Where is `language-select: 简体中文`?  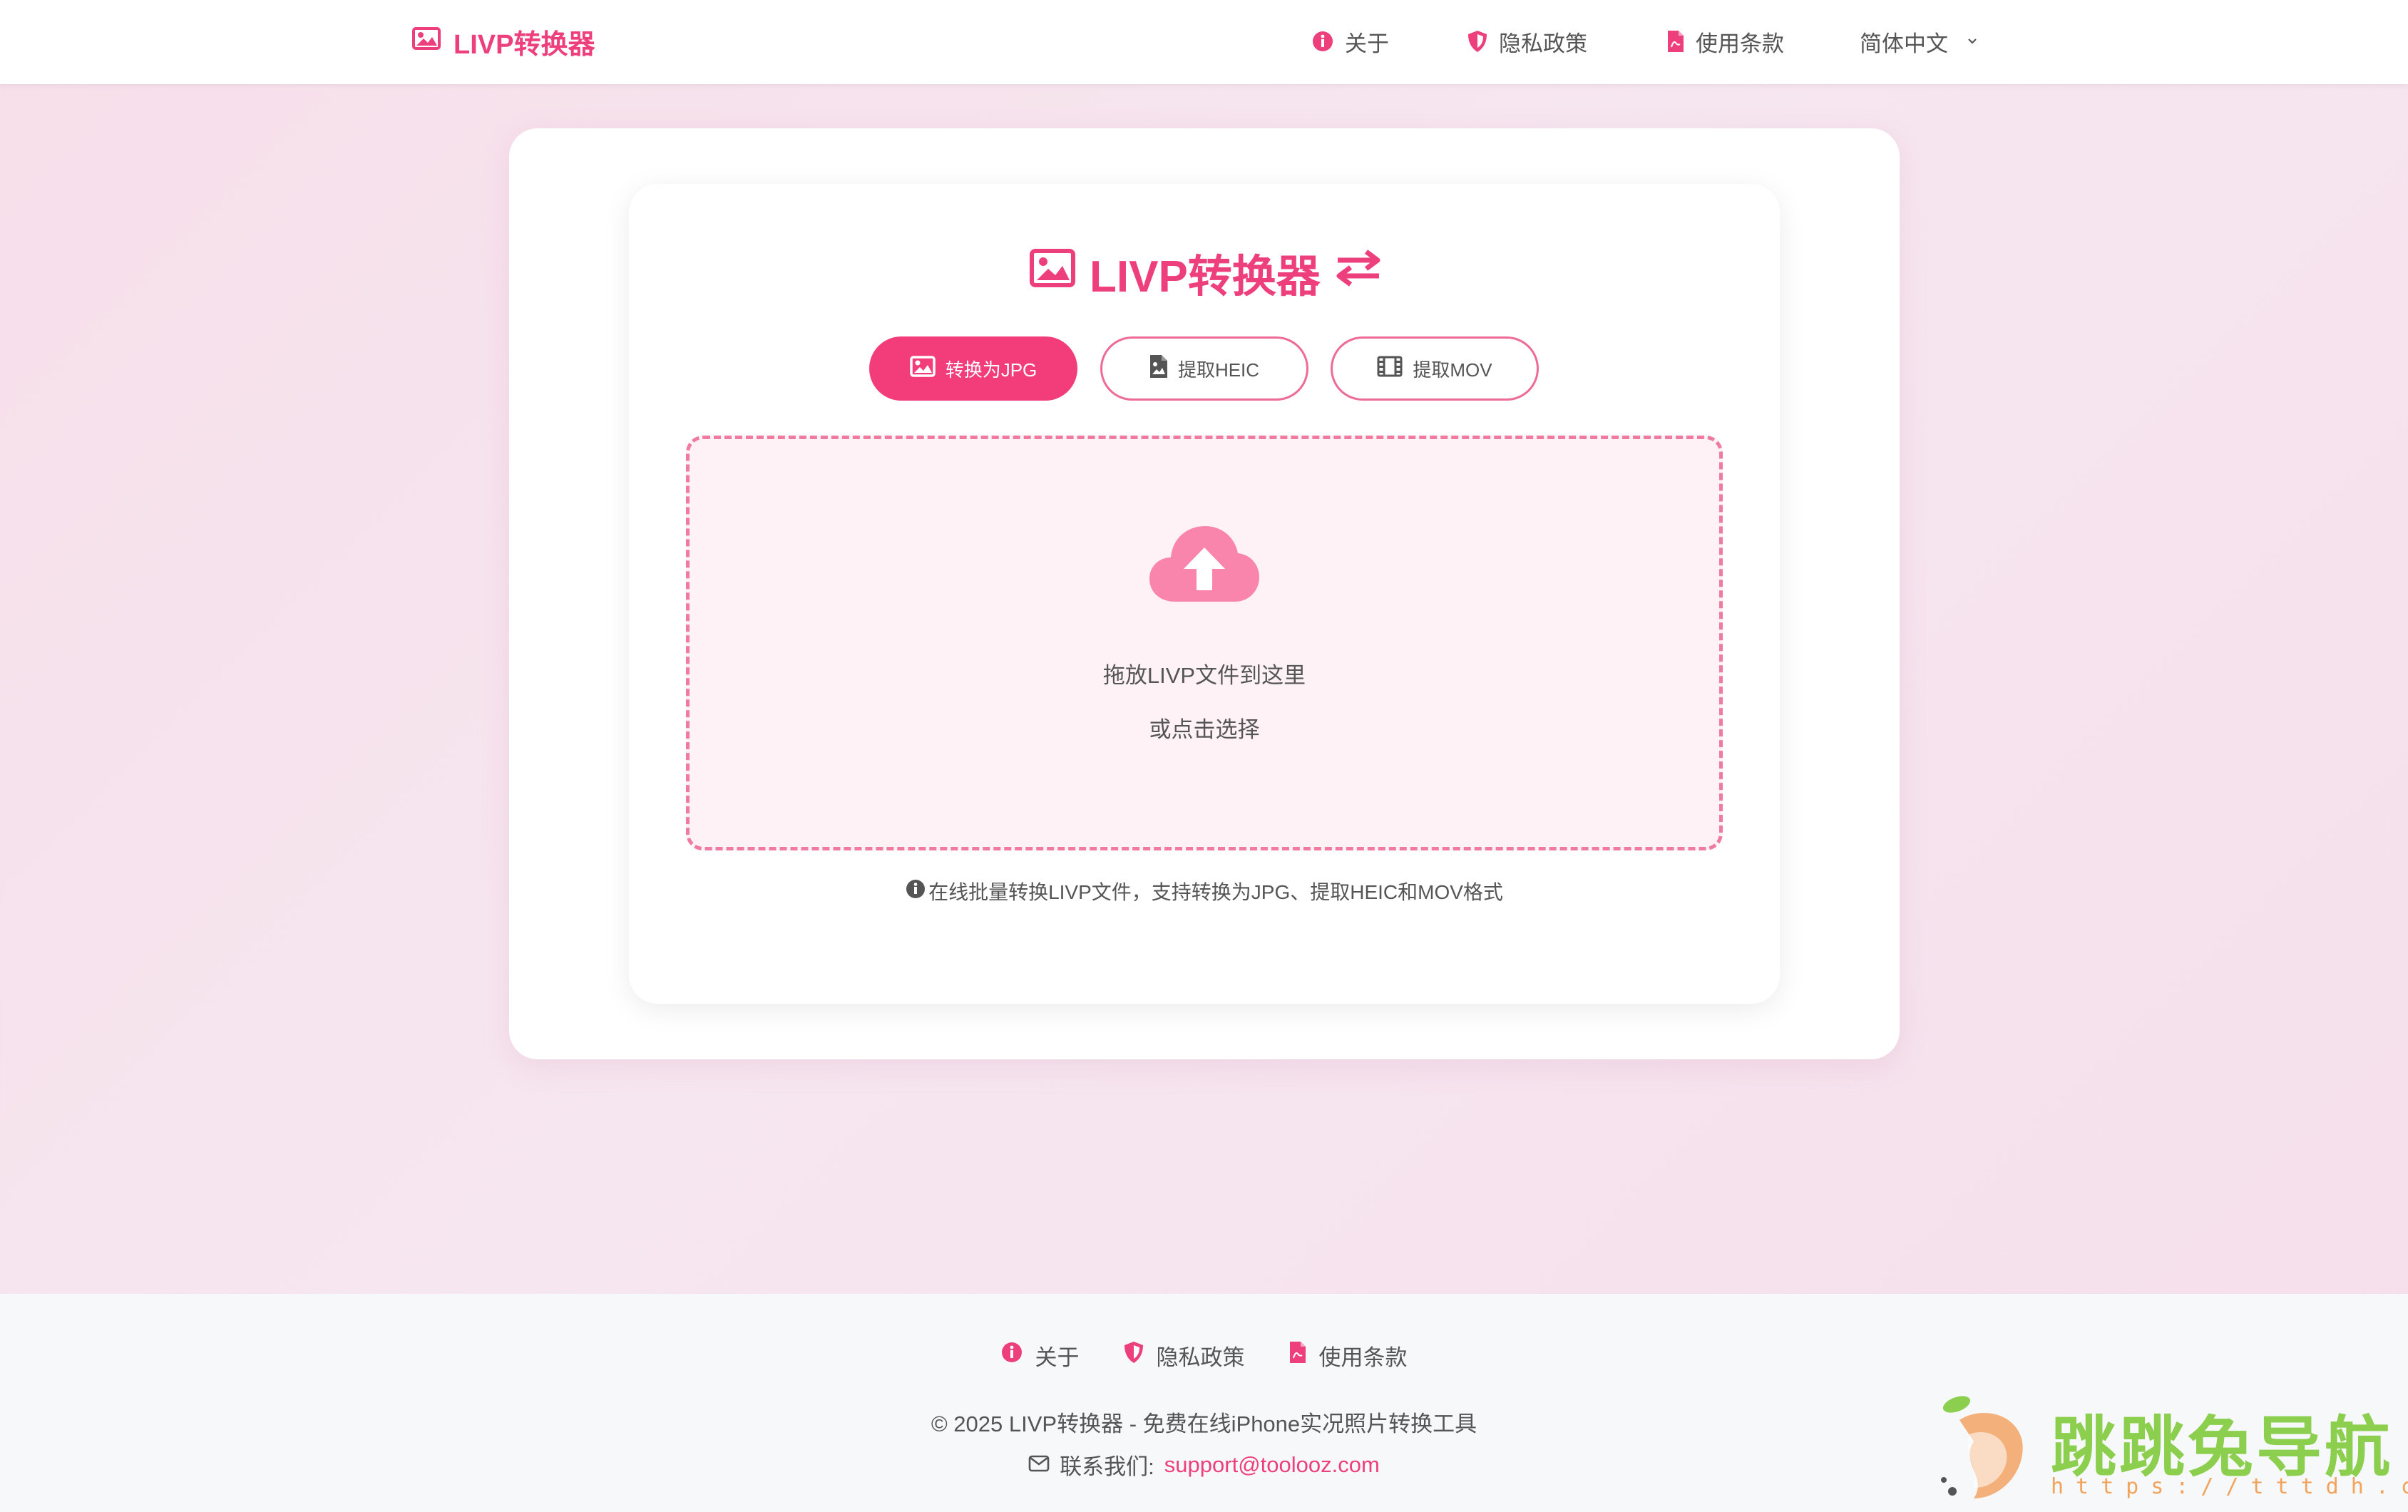
language-select: 简体中文 is located at coordinates (1919, 41).